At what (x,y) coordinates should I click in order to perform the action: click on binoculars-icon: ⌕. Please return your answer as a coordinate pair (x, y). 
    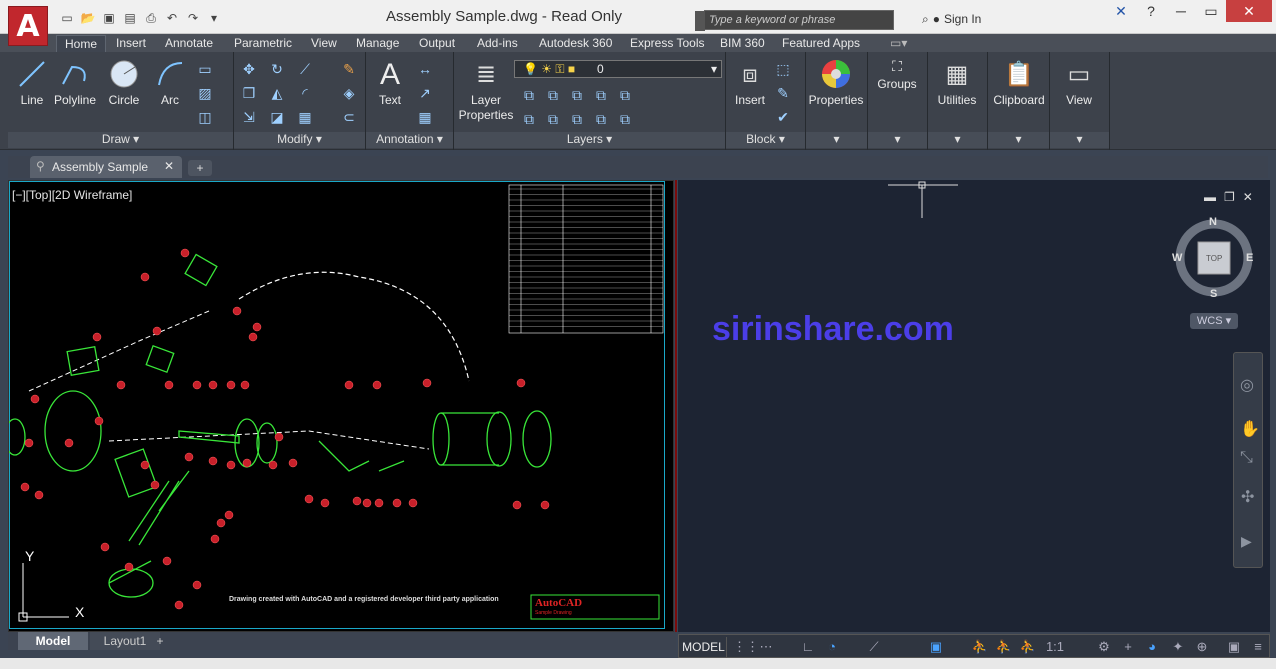
    Looking at the image, I should click on (925, 19).